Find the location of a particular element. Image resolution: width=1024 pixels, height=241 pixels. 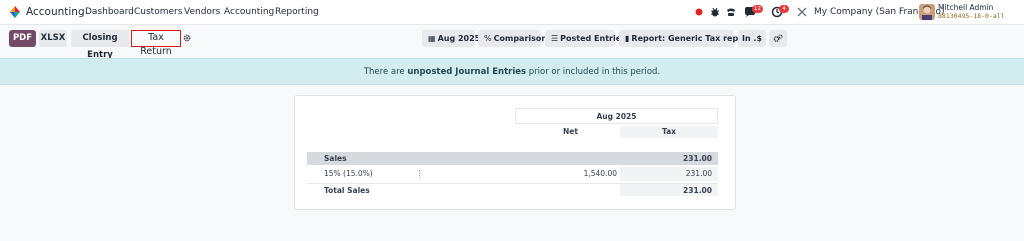

pdf-button: PDF is located at coordinates (22, 38).